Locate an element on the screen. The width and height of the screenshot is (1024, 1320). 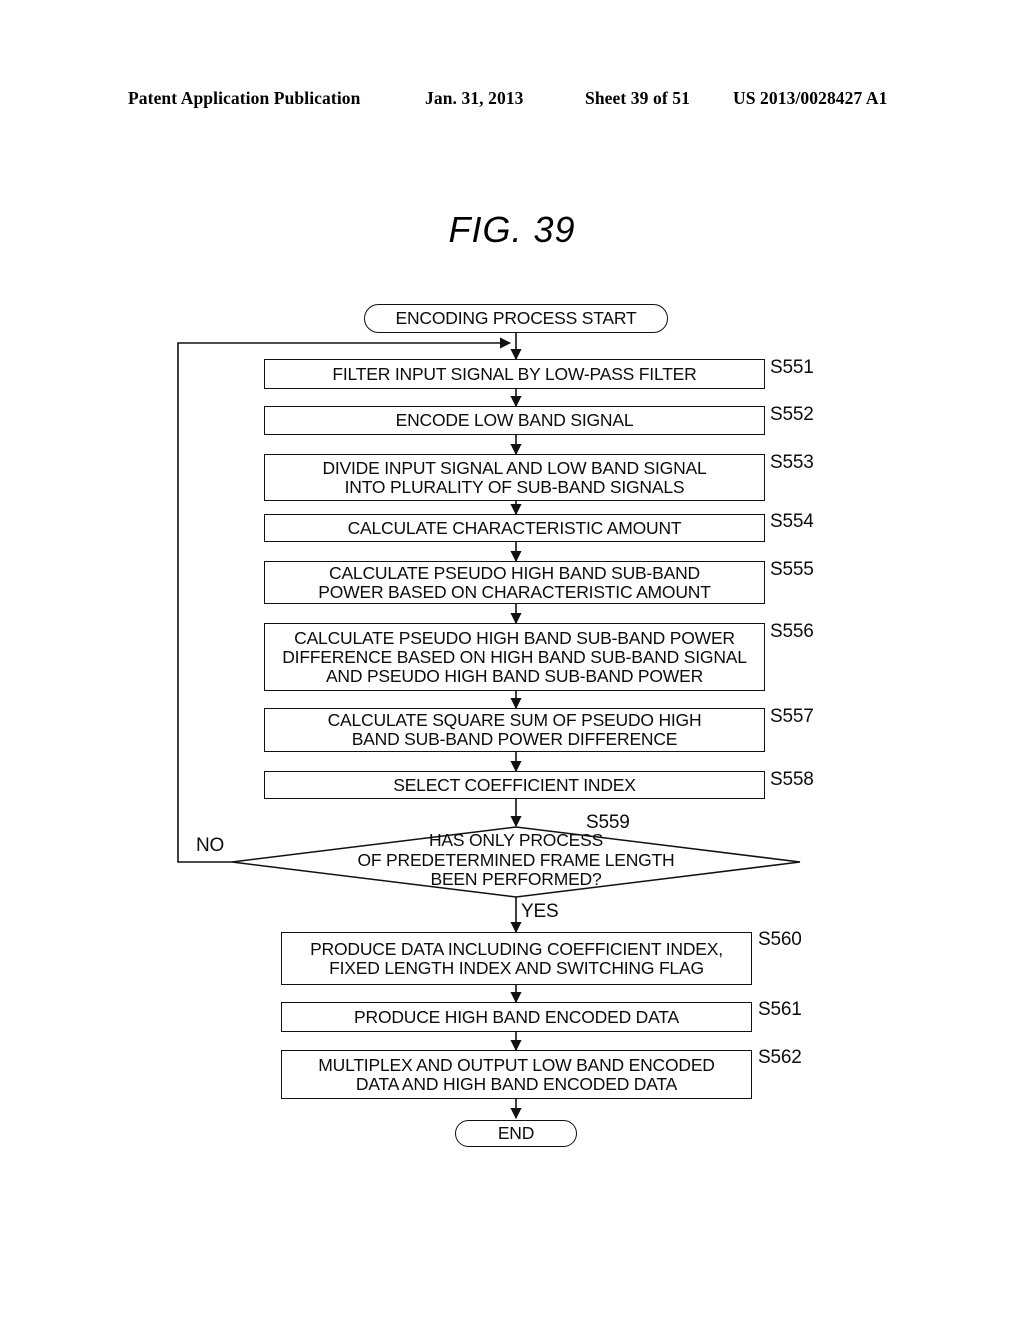
node-s554: CALCULATE CHARACTERISTIC AMOUNT is located at coordinates (514, 528).